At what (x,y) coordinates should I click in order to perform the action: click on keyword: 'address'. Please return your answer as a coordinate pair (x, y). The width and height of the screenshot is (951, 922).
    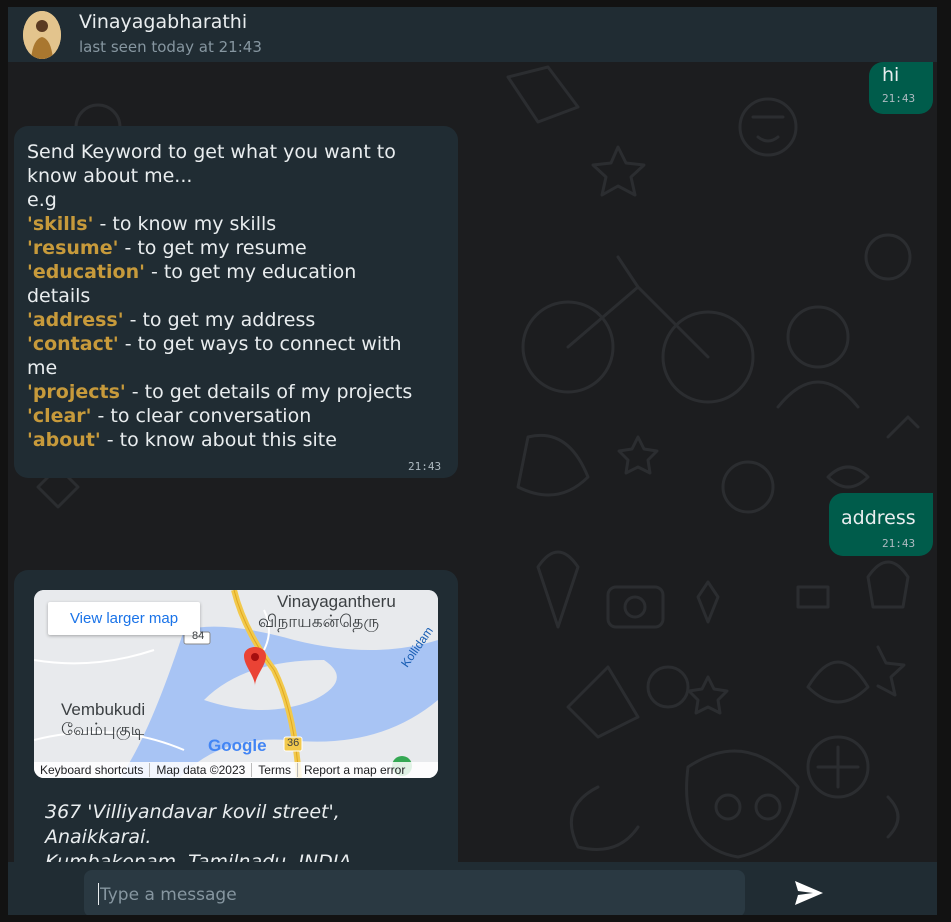
    Looking at the image, I should click on (75, 320).